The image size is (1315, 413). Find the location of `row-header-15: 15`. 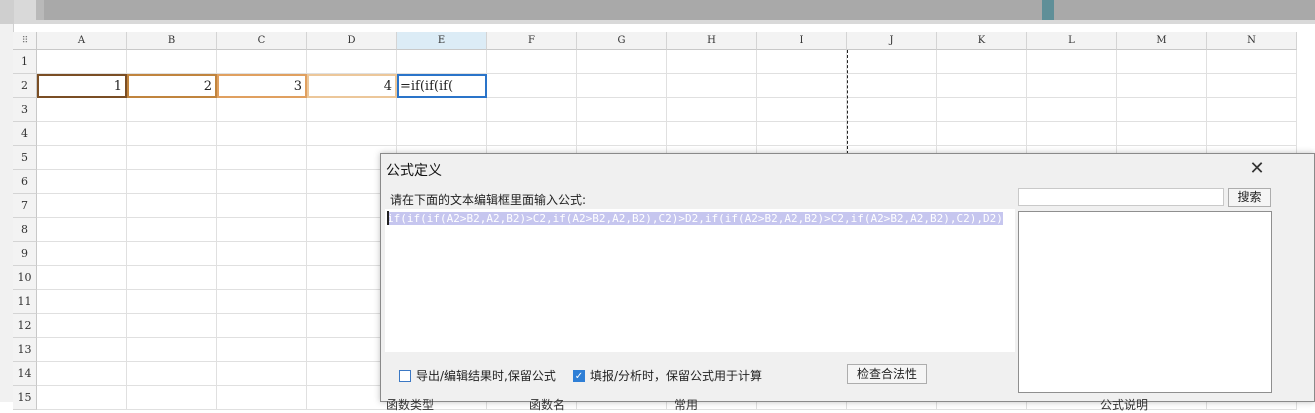

row-header-15: 15 is located at coordinates (25, 398).